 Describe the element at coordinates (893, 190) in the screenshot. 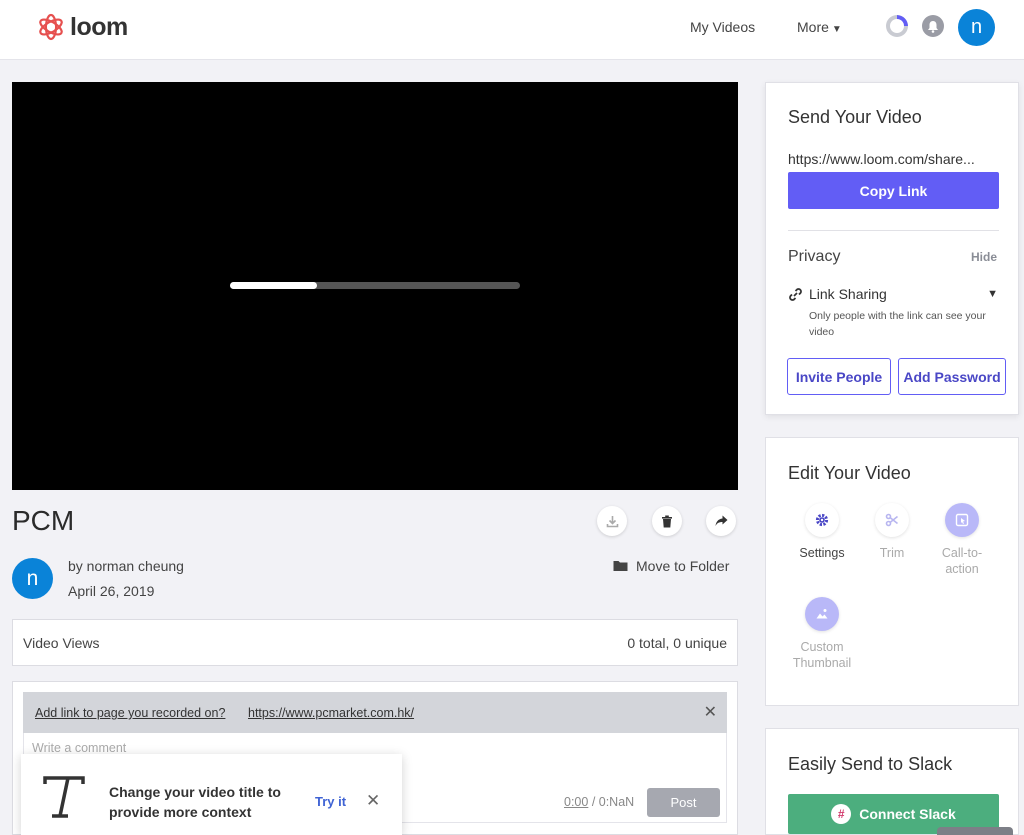

I see `copy-link-button: Copy Link` at that location.